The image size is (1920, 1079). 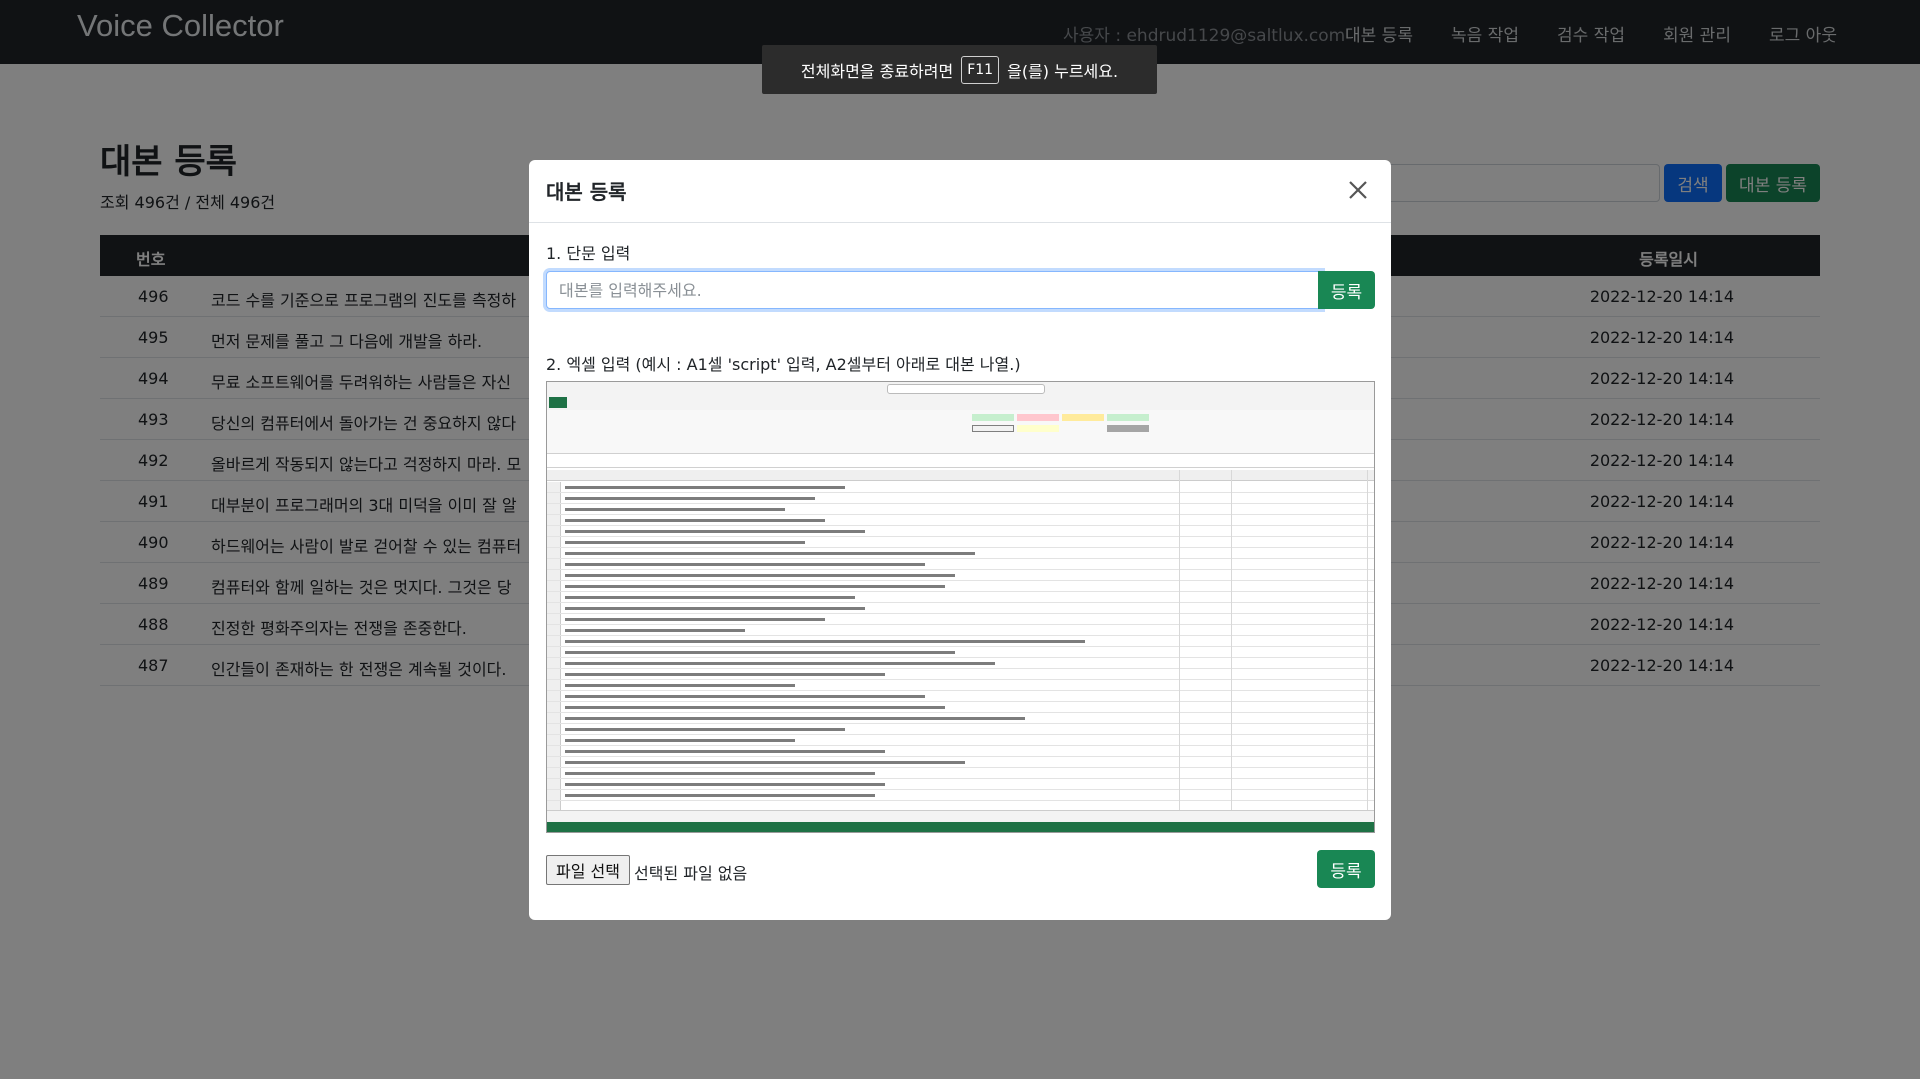 I want to click on register-file-button: 등록, so click(x=1346, y=869).